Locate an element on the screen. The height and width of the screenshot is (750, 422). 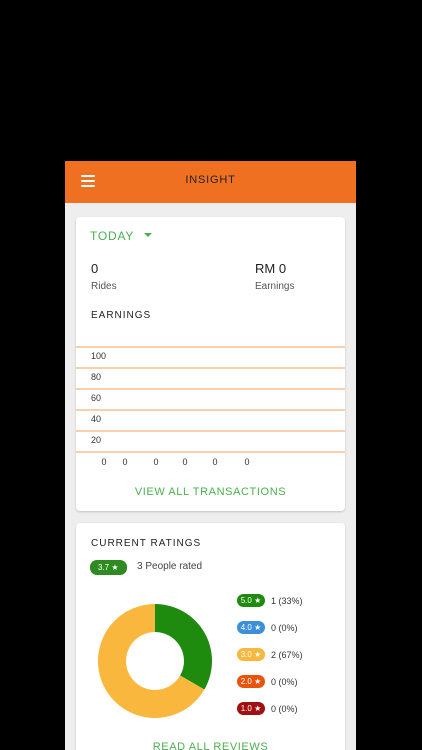
y-tick-label: 80 is located at coordinates (96, 377).